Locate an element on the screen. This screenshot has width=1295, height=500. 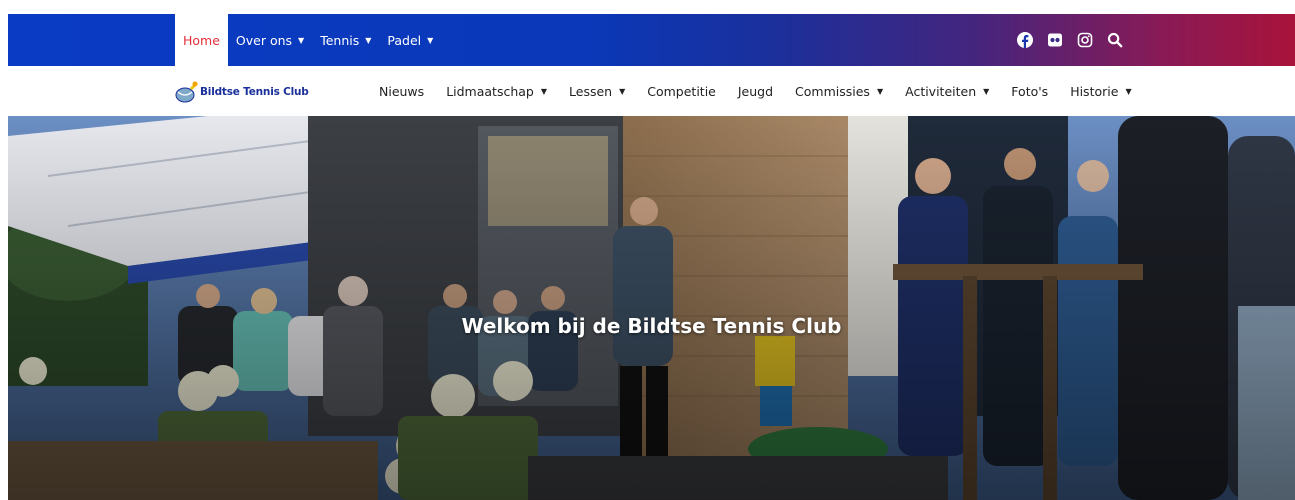
nav-item-commissies: Commissies ▼ is located at coordinates (839, 91).